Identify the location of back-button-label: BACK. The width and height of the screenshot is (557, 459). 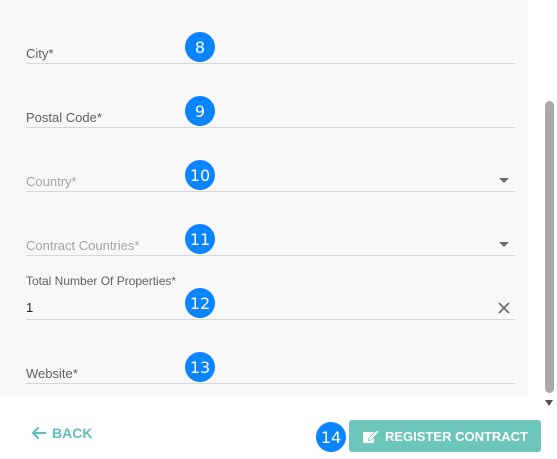
(72, 433).